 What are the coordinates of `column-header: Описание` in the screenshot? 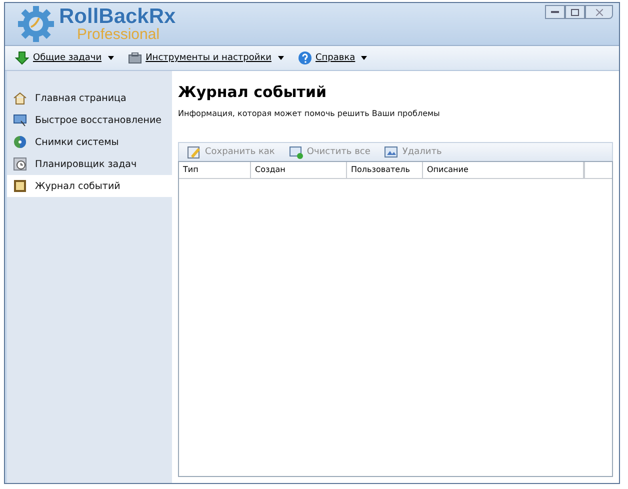 It's located at (503, 170).